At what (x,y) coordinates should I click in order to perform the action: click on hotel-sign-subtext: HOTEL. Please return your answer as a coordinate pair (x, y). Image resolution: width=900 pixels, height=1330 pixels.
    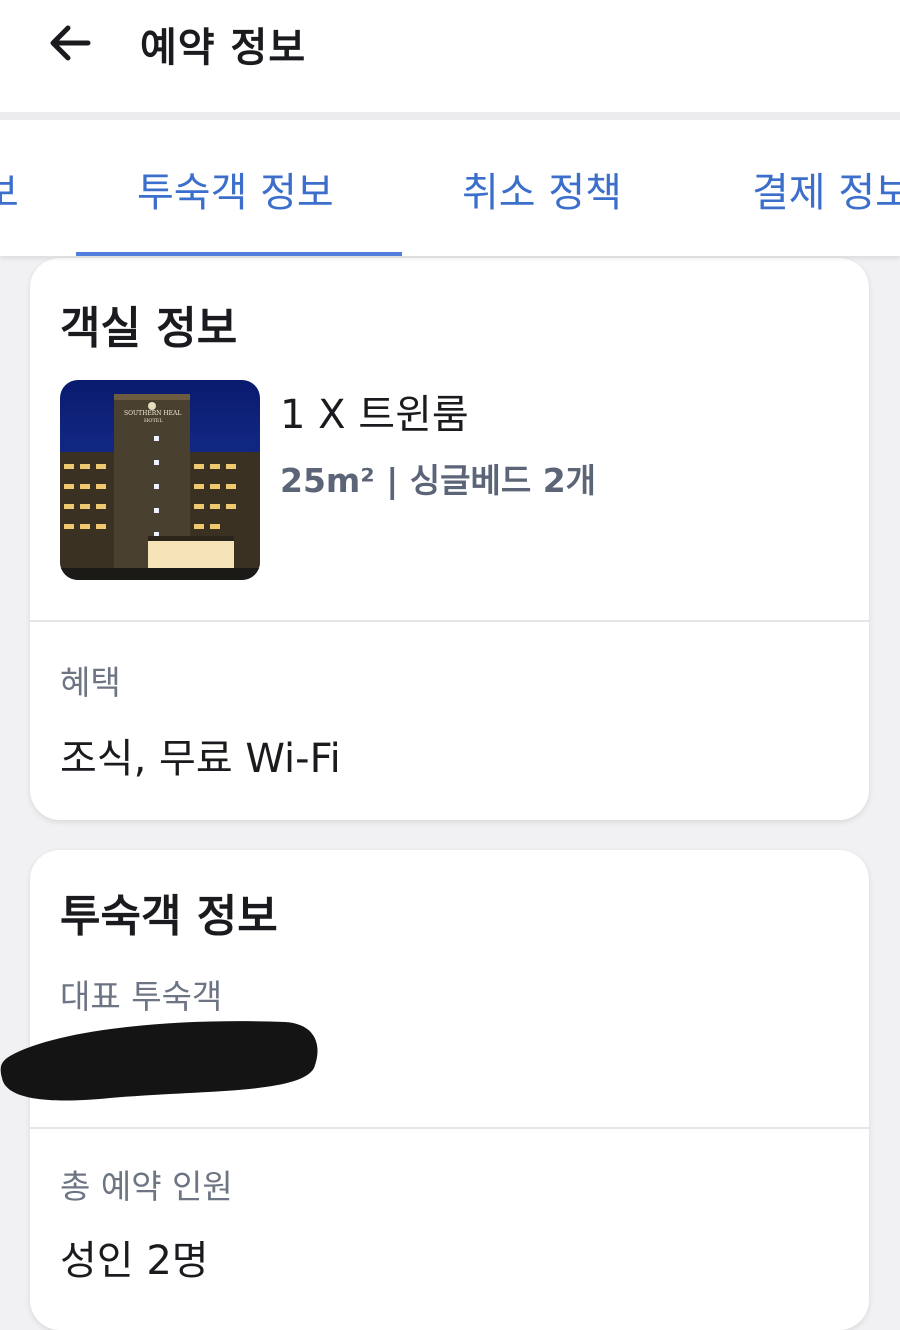
    Looking at the image, I should click on (153, 421).